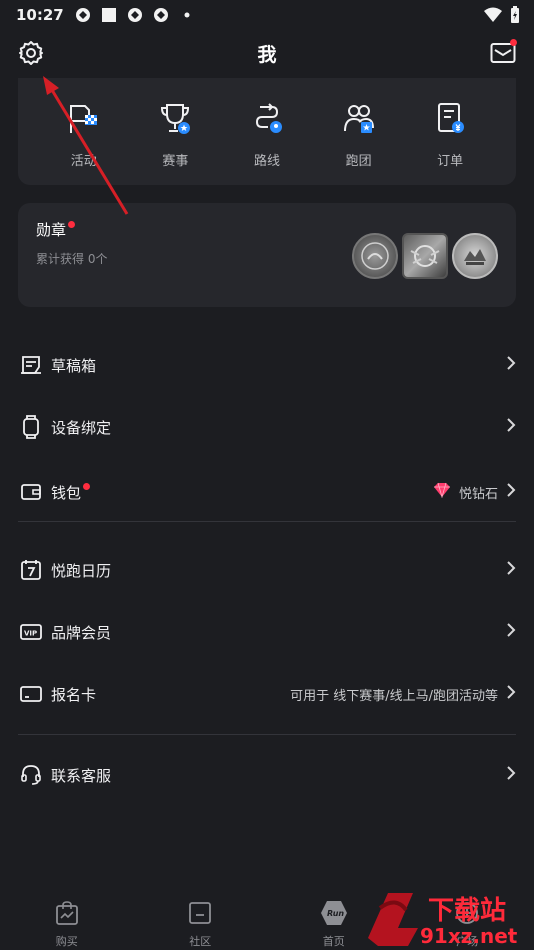  I want to click on svg-text: Run, so click(335, 913).